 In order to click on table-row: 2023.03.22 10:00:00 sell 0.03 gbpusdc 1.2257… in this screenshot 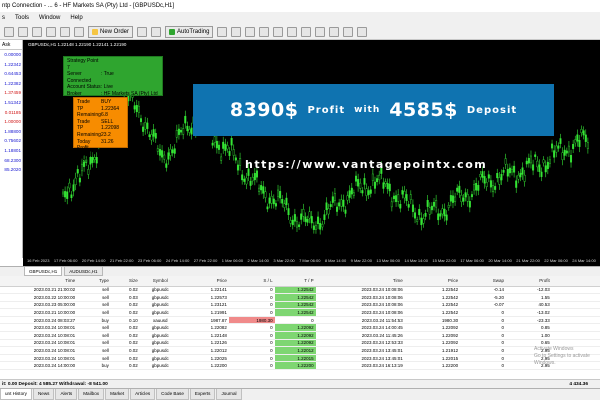, I will do `click(300, 297)`.